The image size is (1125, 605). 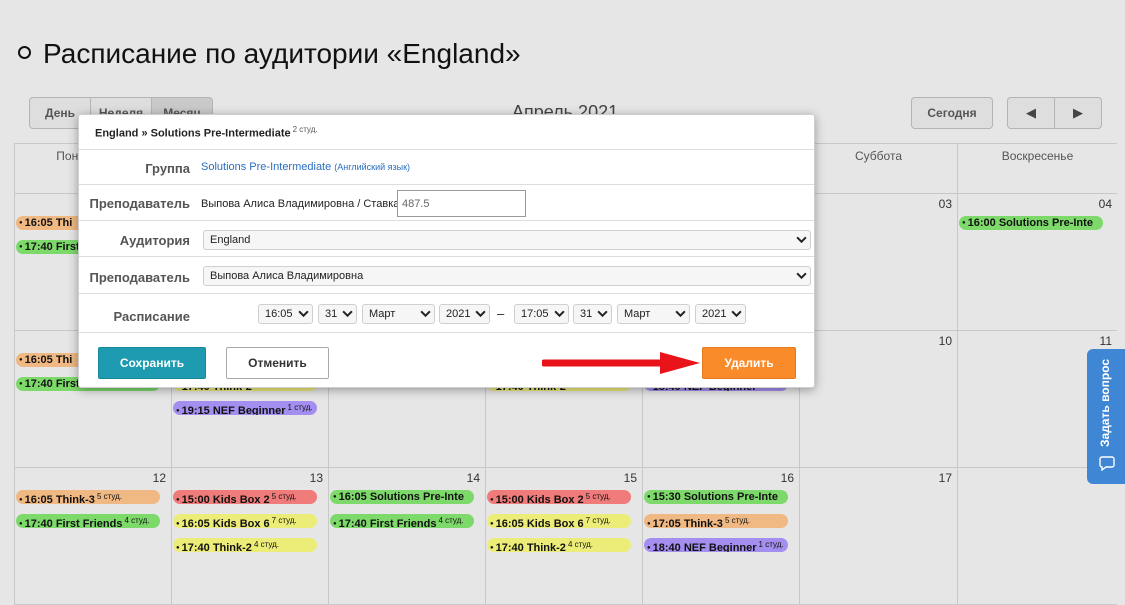 What do you see at coordinates (382, 314) in the screenshot?
I see `start-month-value: Март` at bounding box center [382, 314].